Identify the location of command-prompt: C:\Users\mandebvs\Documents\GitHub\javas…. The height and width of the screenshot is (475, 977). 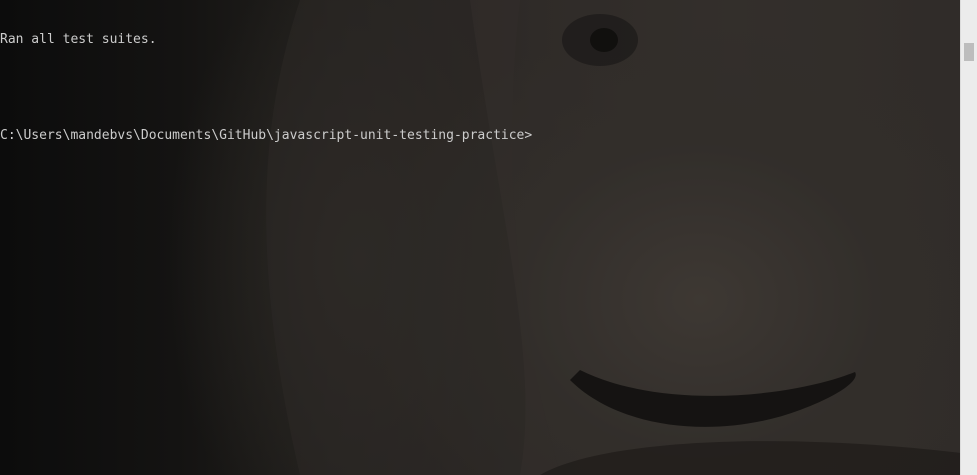
(479, 136).